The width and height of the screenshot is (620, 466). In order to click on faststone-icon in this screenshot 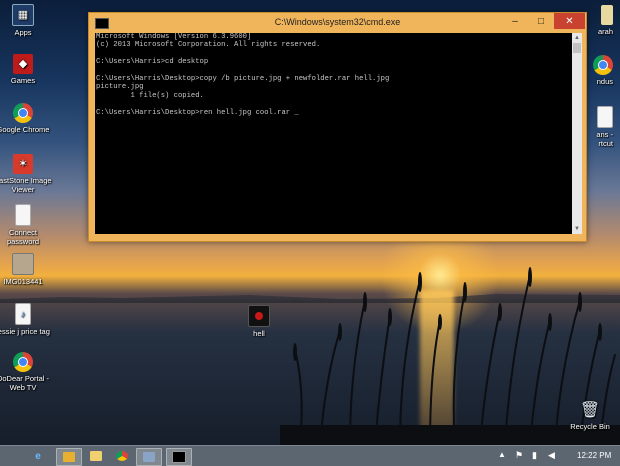, I will do `click(149, 457)`.